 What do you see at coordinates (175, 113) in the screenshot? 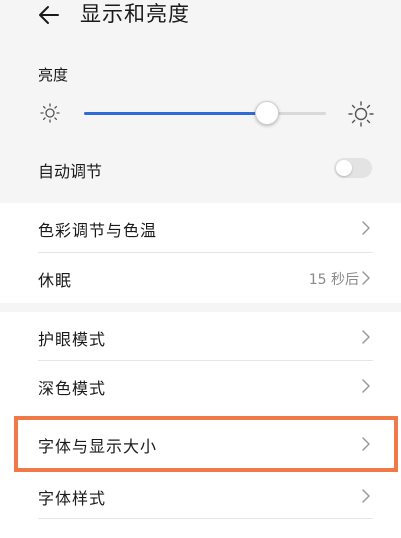
I see `brightness-slider-fill` at bounding box center [175, 113].